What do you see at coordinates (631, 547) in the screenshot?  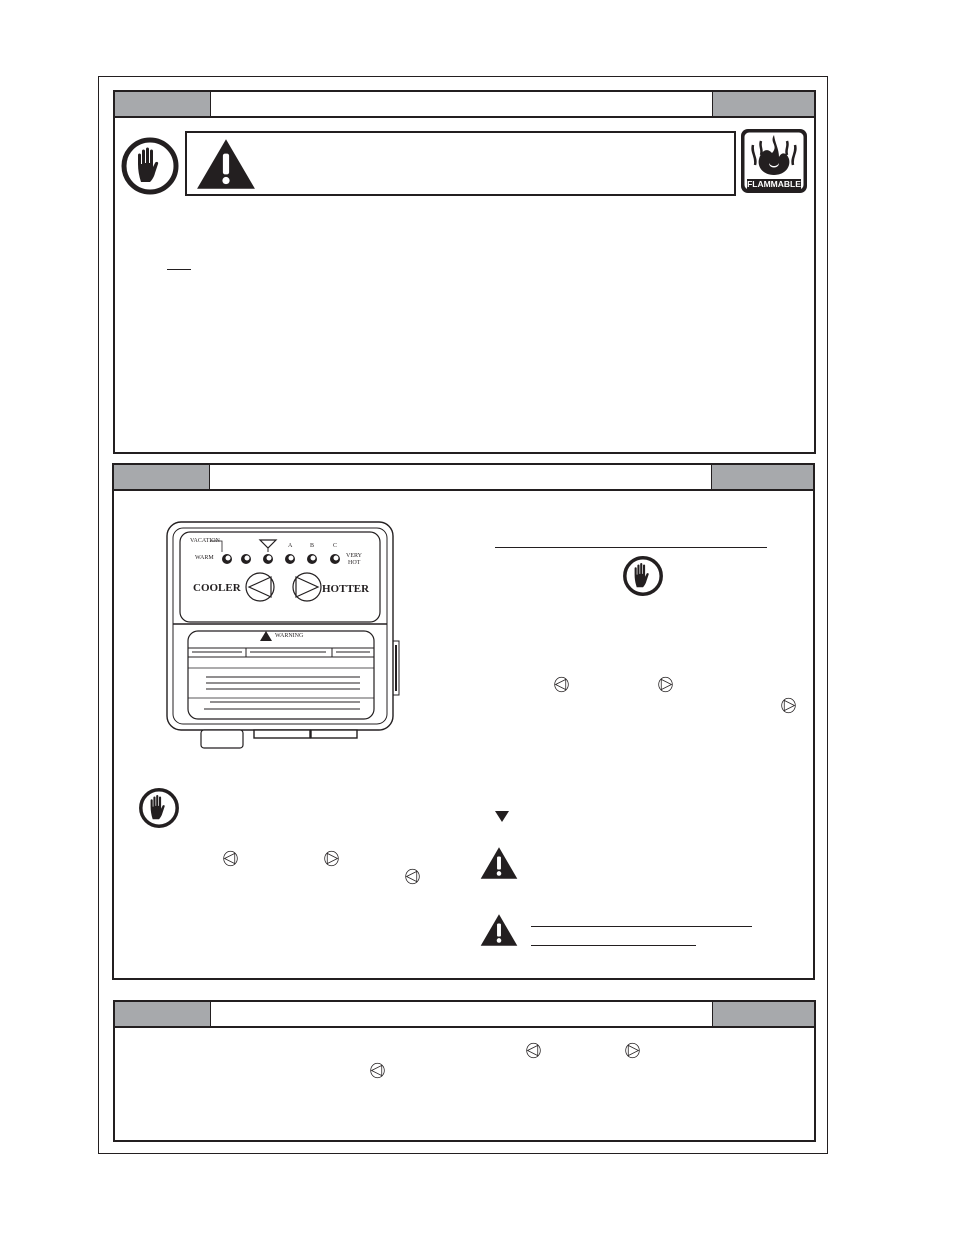 I see `heading-underline` at bounding box center [631, 547].